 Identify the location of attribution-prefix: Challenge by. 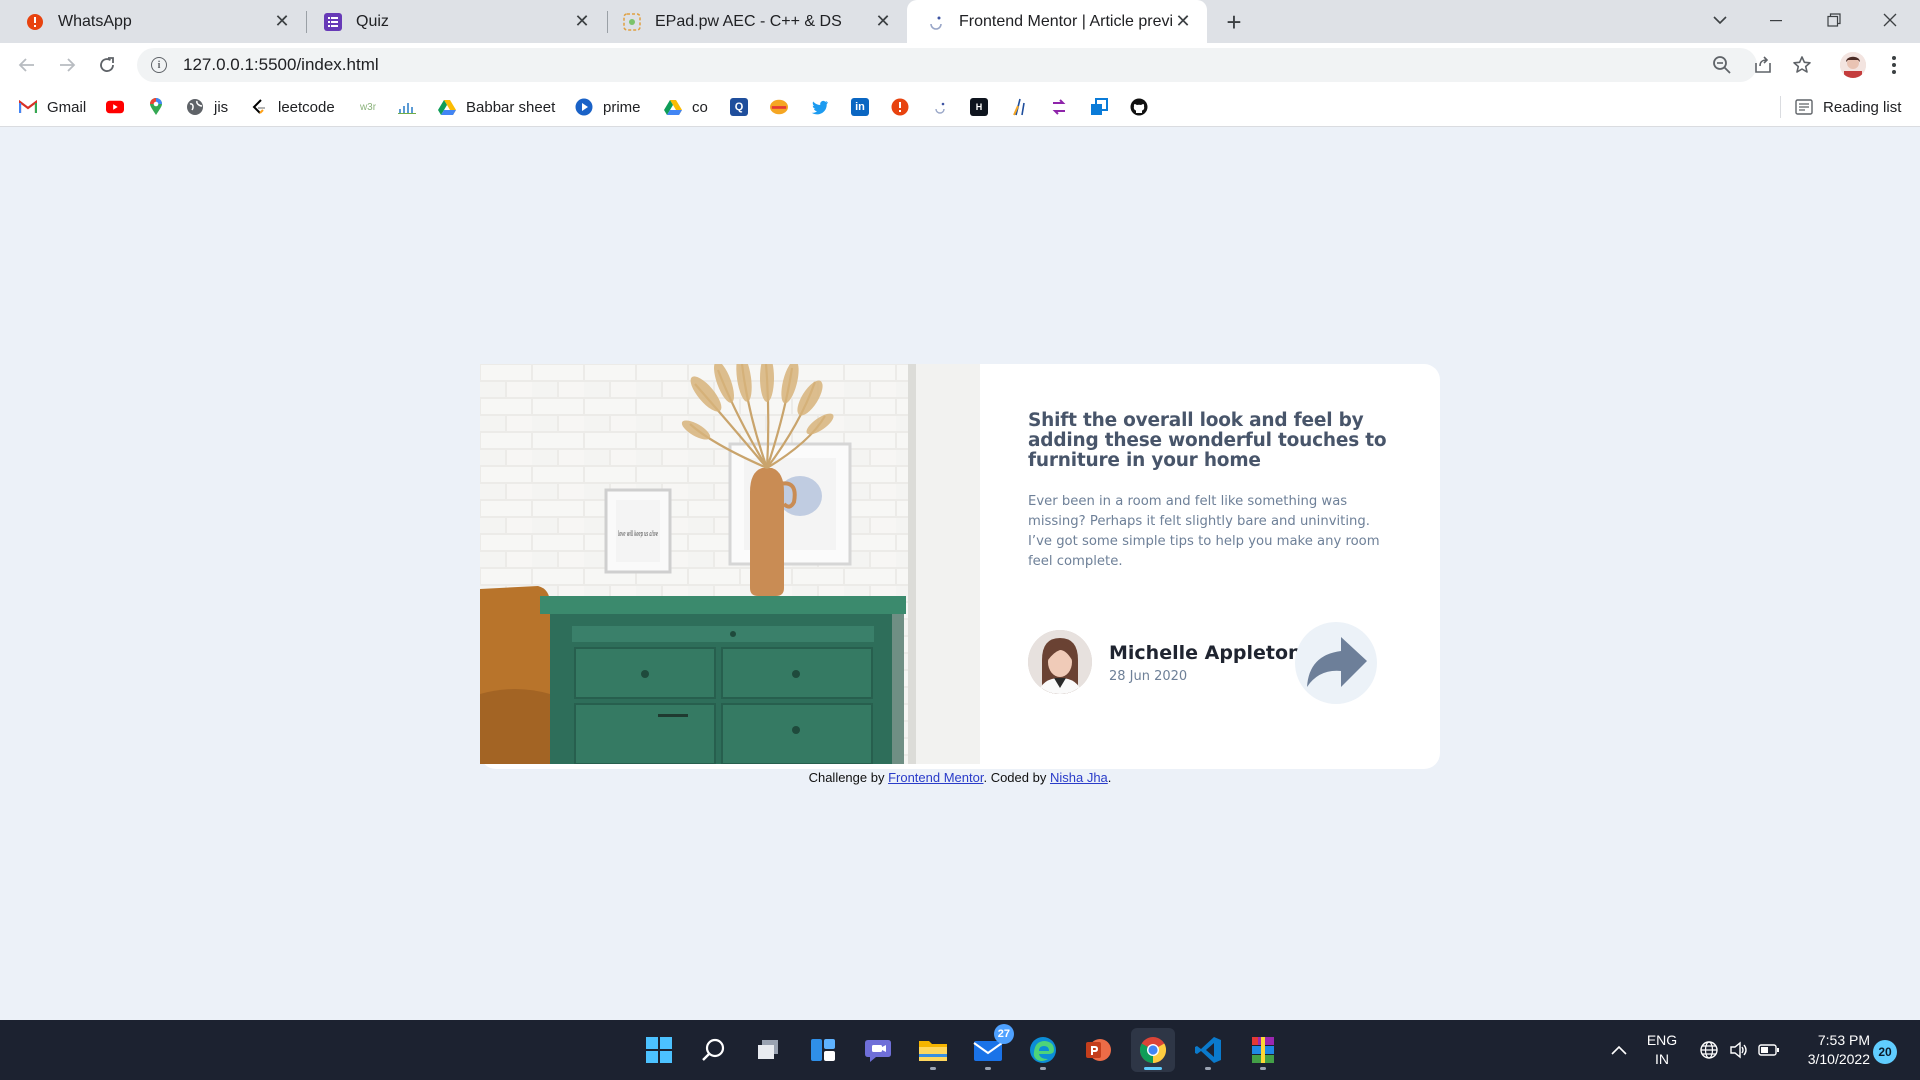
(848, 777).